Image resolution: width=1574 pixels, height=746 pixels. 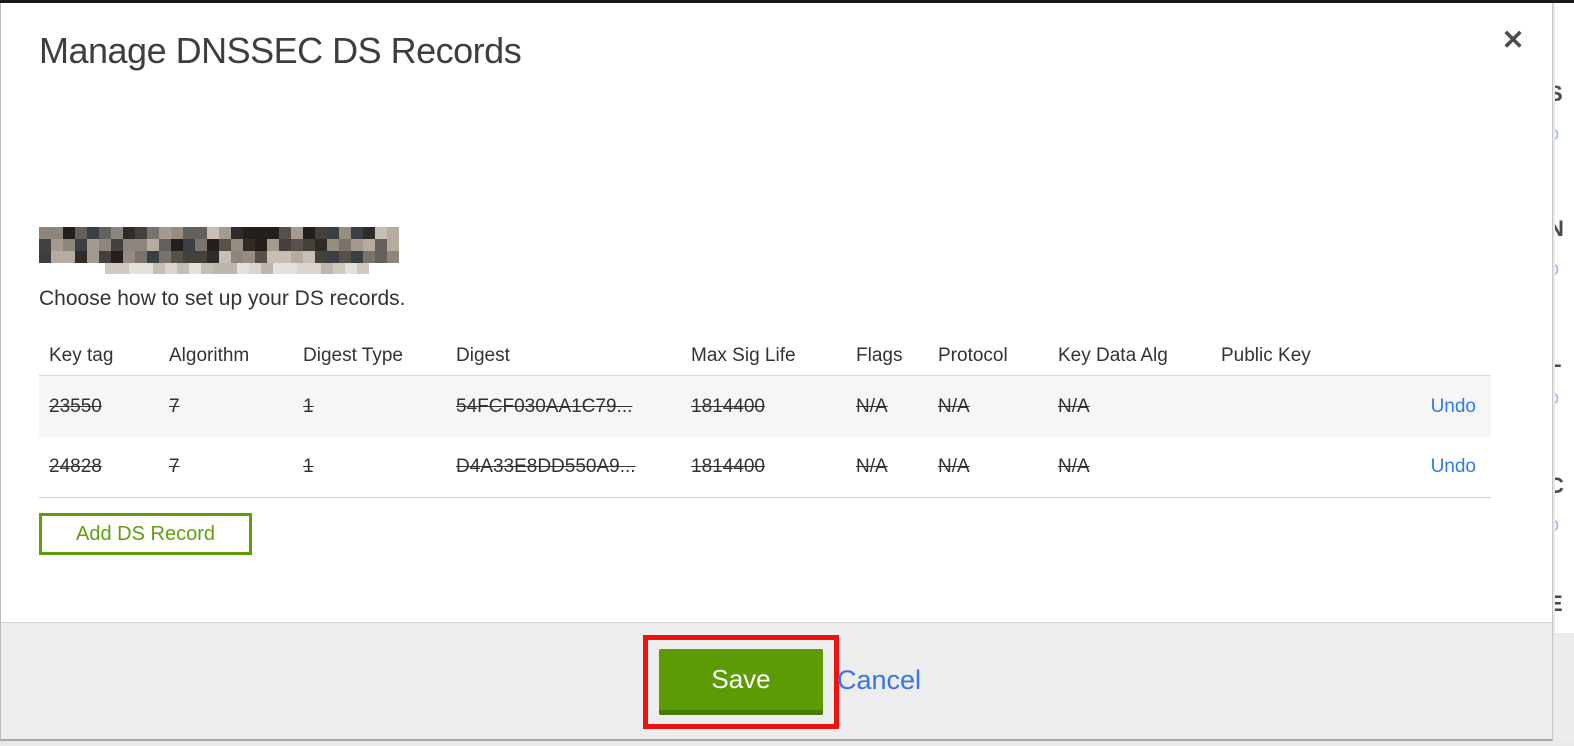 What do you see at coordinates (1564, 687) in the screenshot?
I see `background-sliver-footer` at bounding box center [1564, 687].